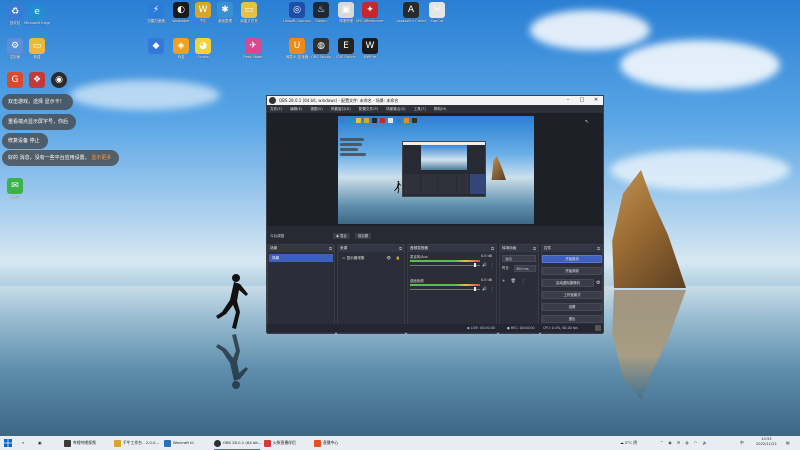  I want to click on lock-icon: 🔒, so click(398, 258).